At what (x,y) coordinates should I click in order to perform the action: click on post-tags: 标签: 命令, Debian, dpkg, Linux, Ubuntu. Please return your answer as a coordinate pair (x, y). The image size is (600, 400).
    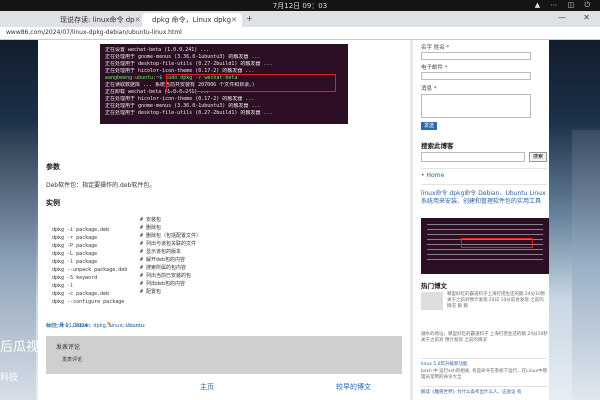
    Looking at the image, I should click on (95, 325).